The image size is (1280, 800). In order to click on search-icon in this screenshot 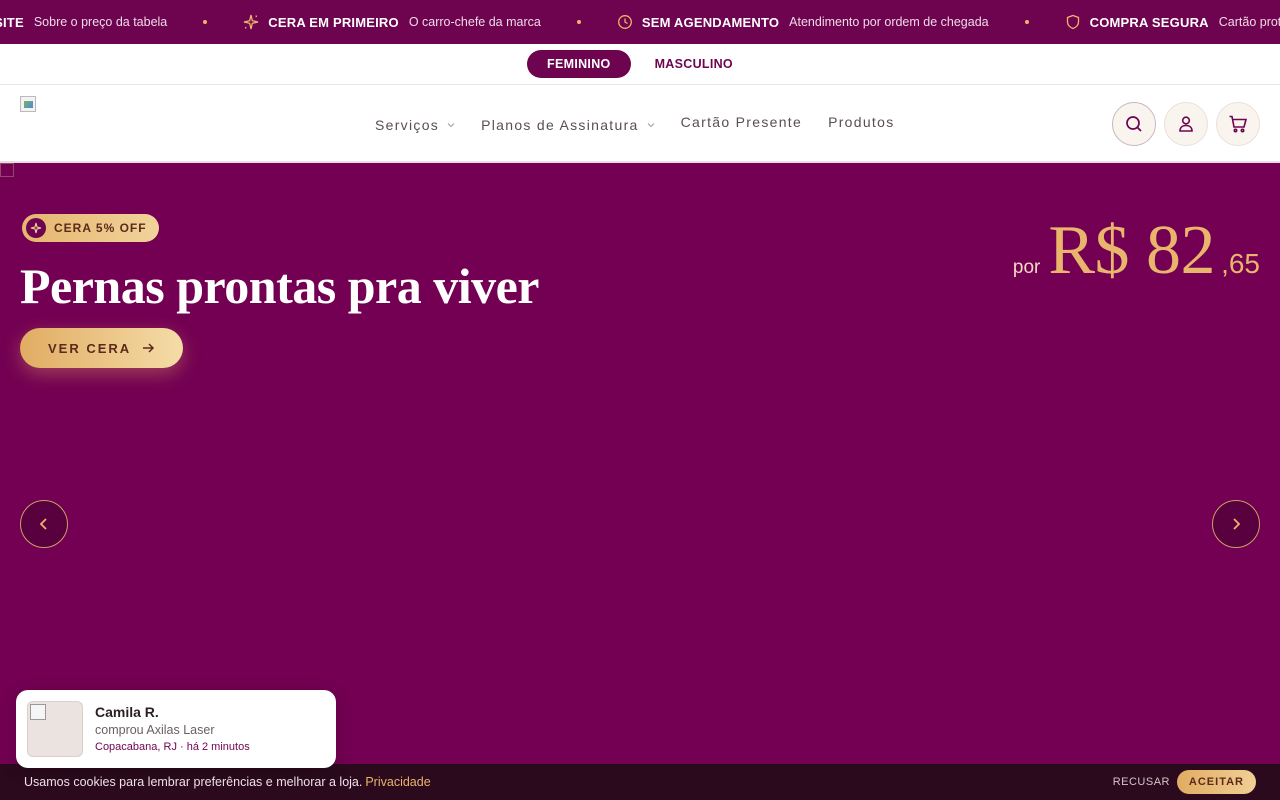, I will do `click(1134, 124)`.